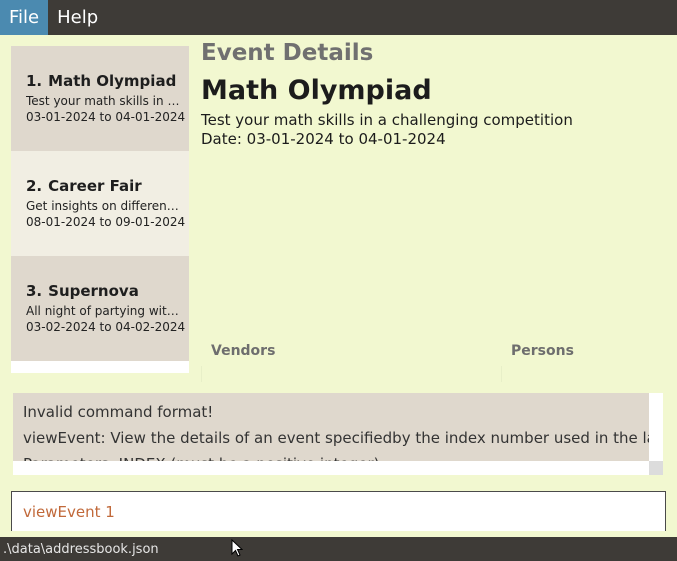 The height and width of the screenshot is (561, 677). I want to click on result-vertical-scrollbar, so click(656, 427).